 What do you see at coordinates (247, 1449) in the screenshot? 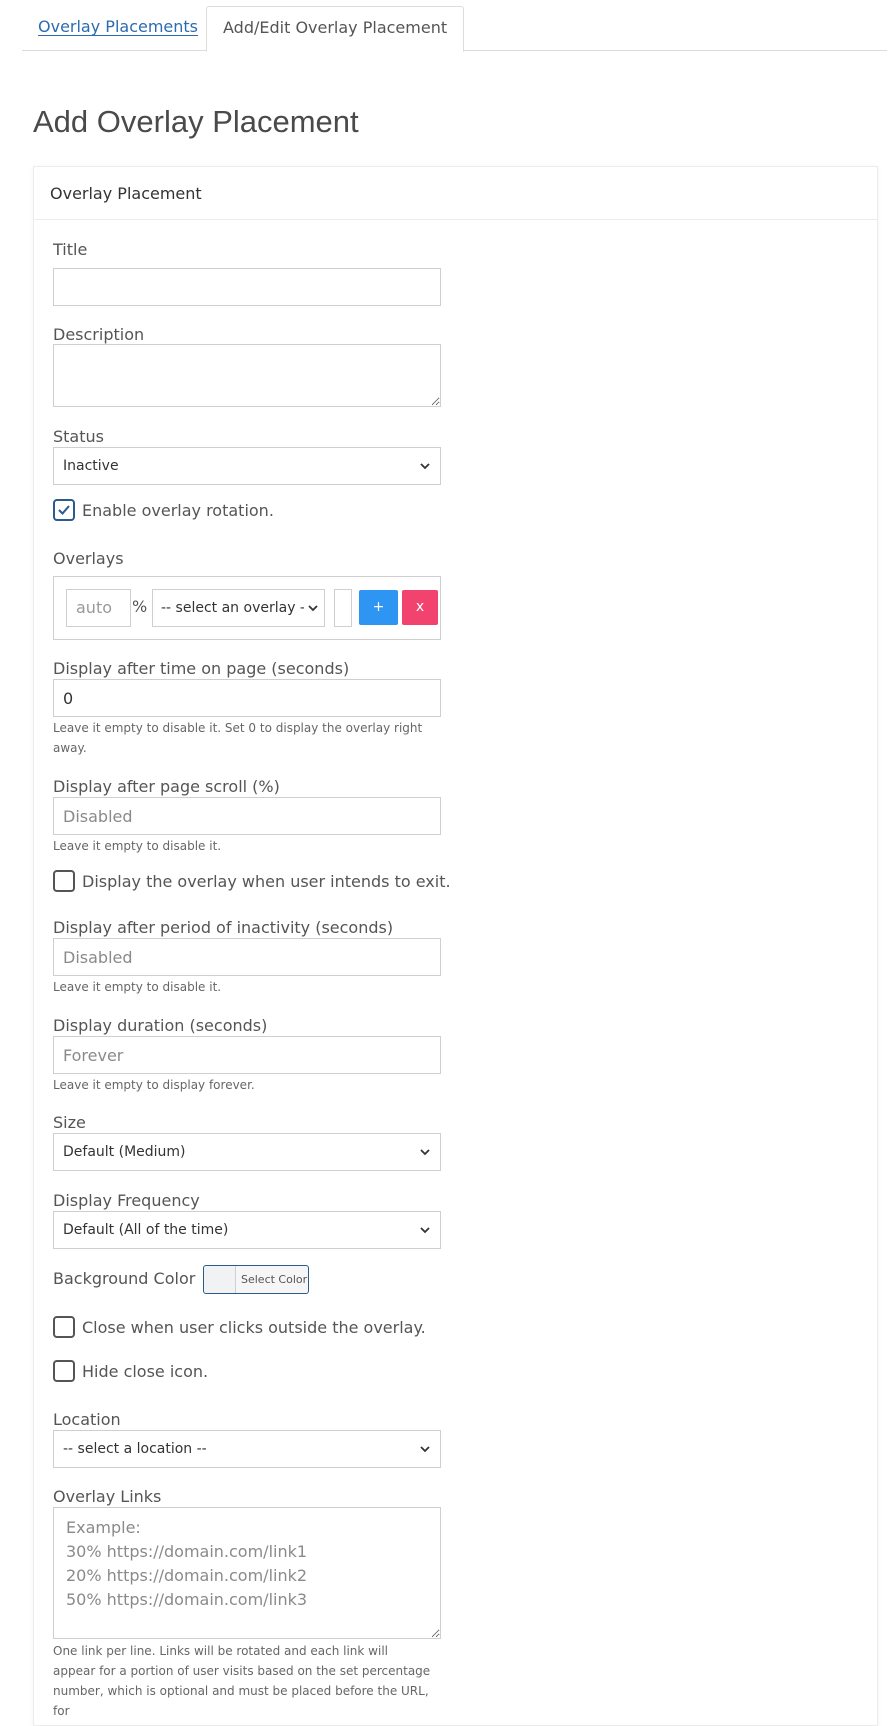
I see `location-select: -- select a location --` at bounding box center [247, 1449].